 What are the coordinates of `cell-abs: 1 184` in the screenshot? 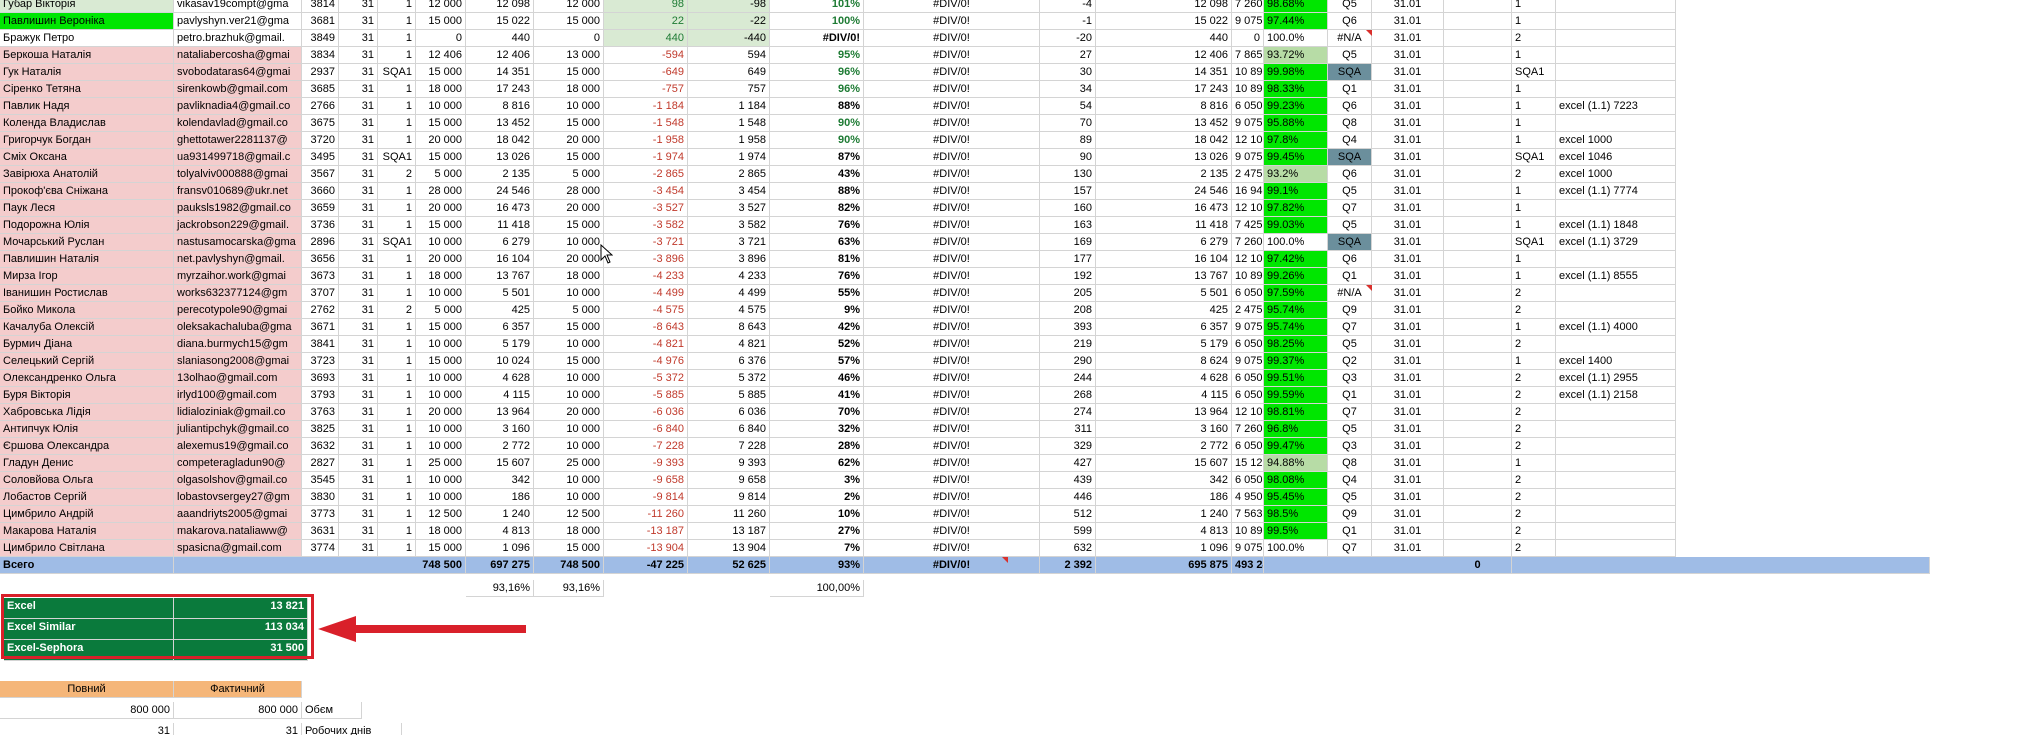 It's located at (729, 106).